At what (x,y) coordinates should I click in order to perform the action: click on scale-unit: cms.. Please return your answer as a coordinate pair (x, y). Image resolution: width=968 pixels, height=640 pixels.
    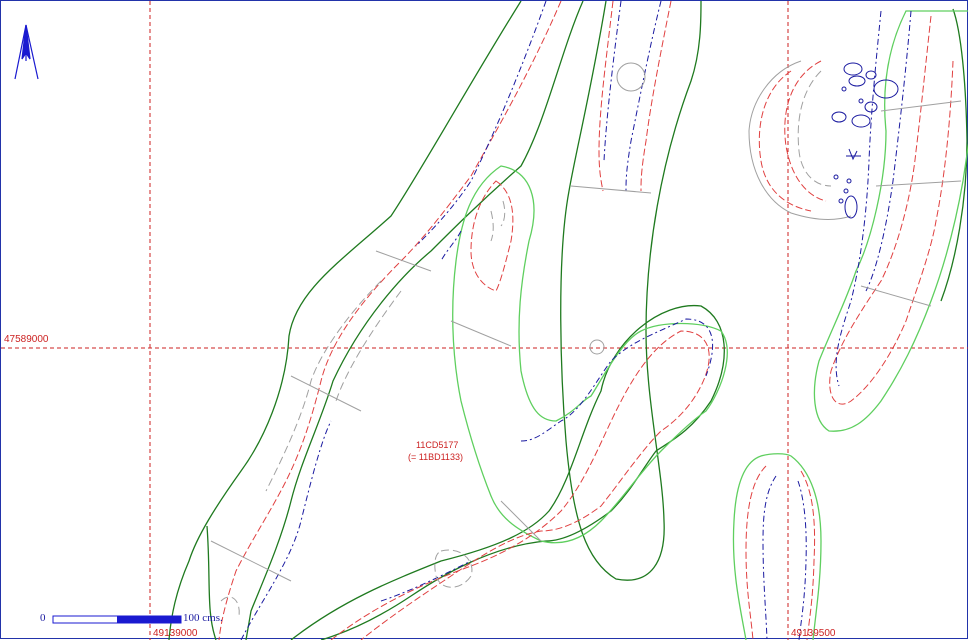
    Looking at the image, I should click on (212, 618).